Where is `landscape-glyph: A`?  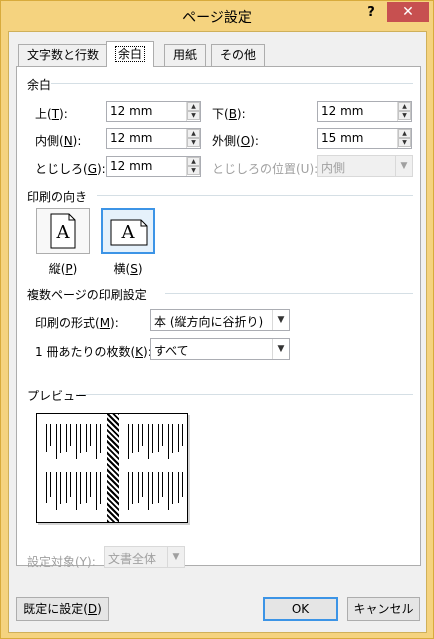 landscape-glyph: A is located at coordinates (128, 232).